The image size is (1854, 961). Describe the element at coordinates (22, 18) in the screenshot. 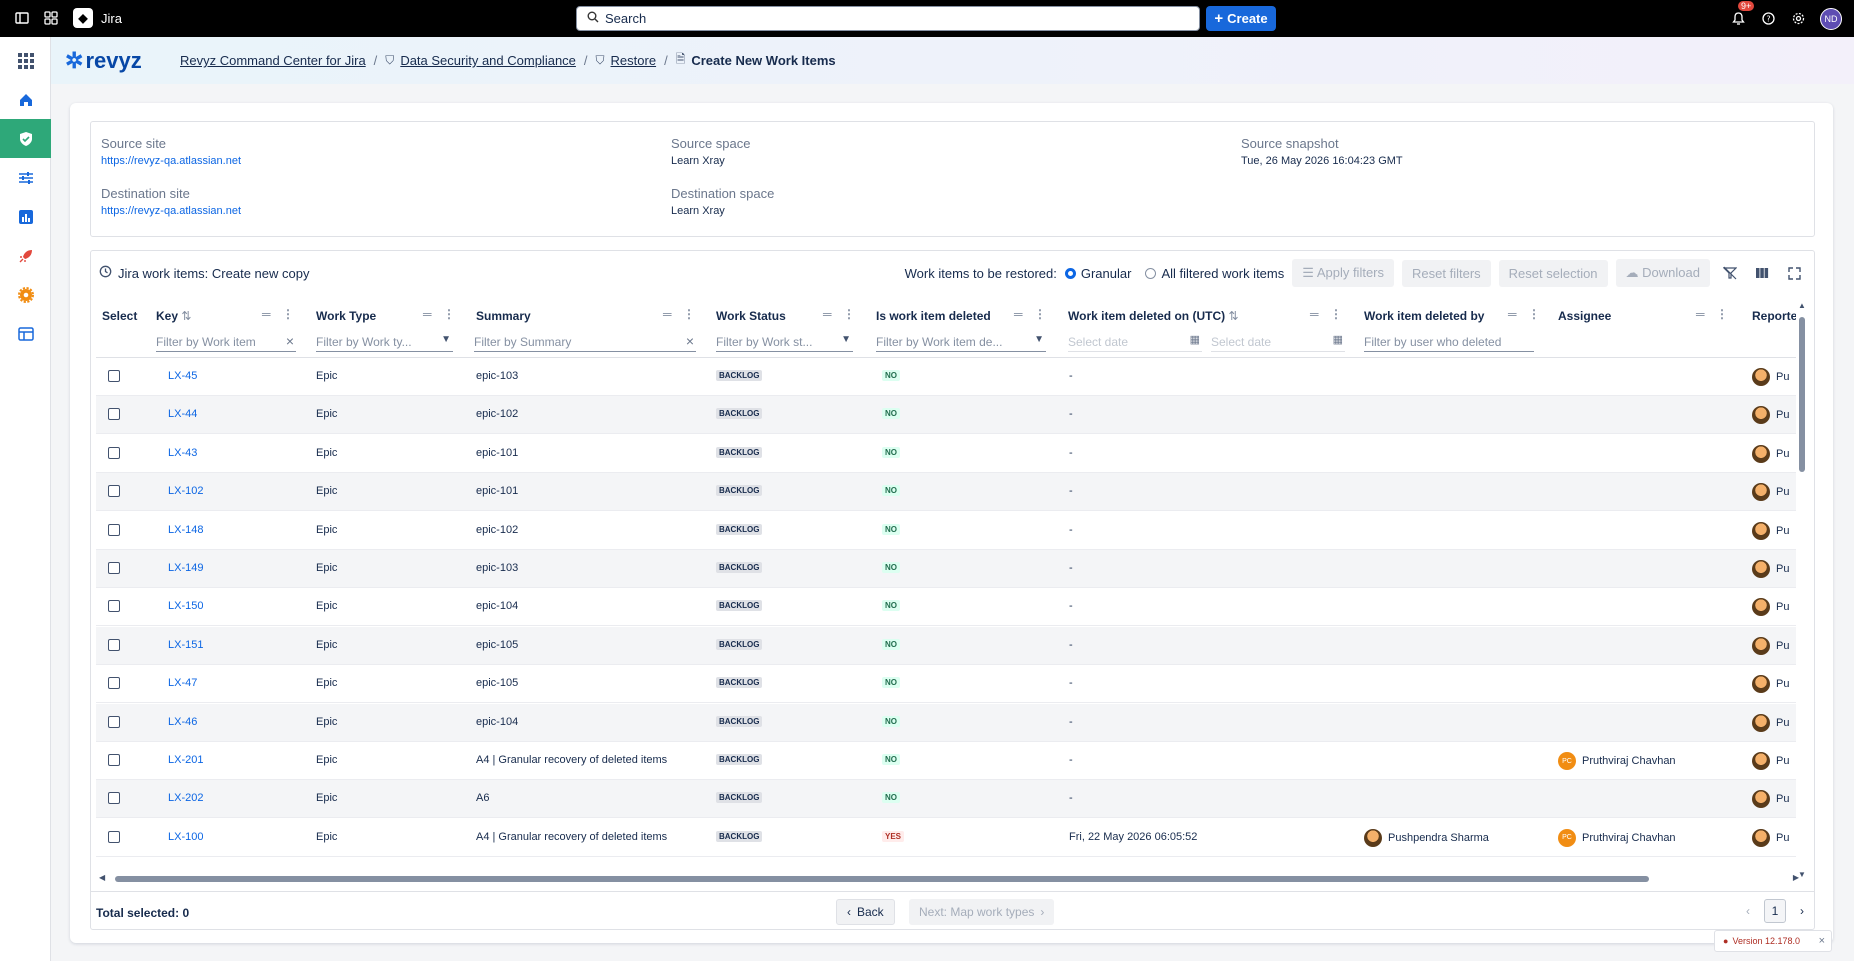

I see `sidebar-toggle-icon` at that location.